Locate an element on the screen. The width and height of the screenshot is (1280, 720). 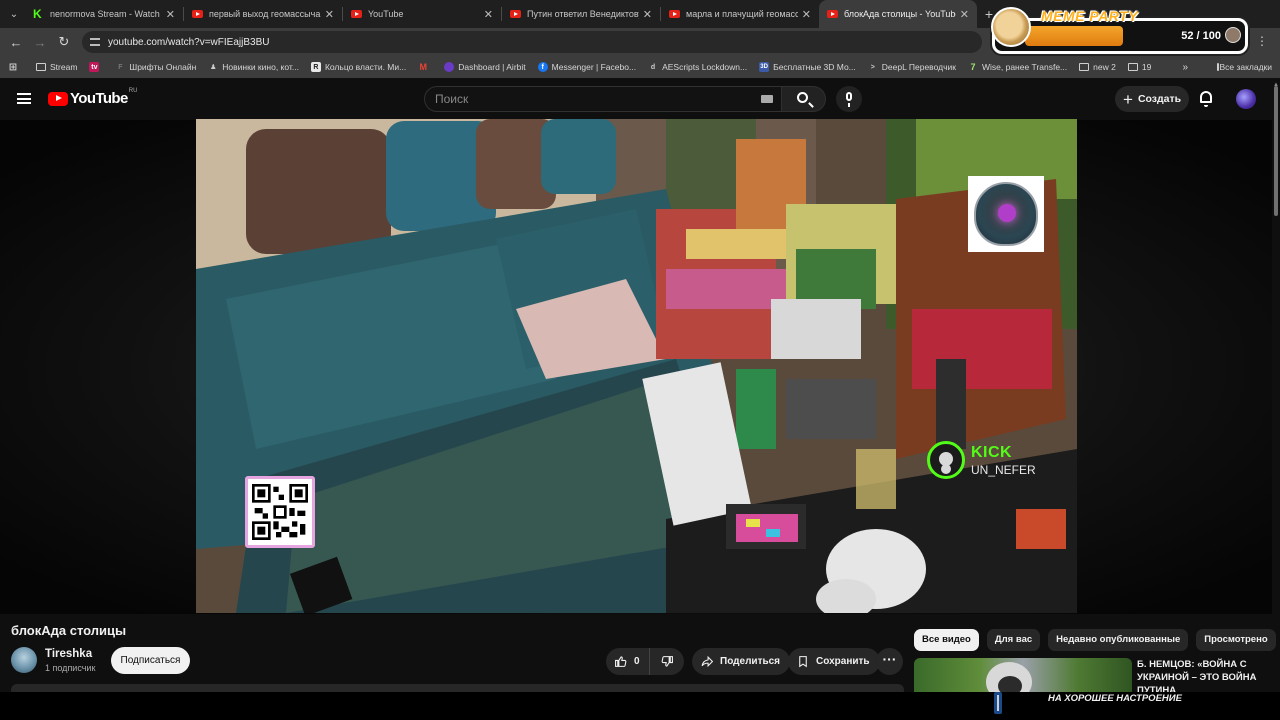
scroll-up-icon: ▲ is located at coordinates (1276, 85).